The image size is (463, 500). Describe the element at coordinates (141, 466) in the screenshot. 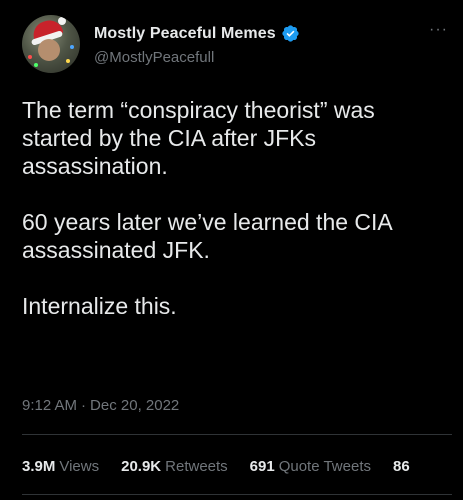

I see `retweets-count: 20.9K` at that location.